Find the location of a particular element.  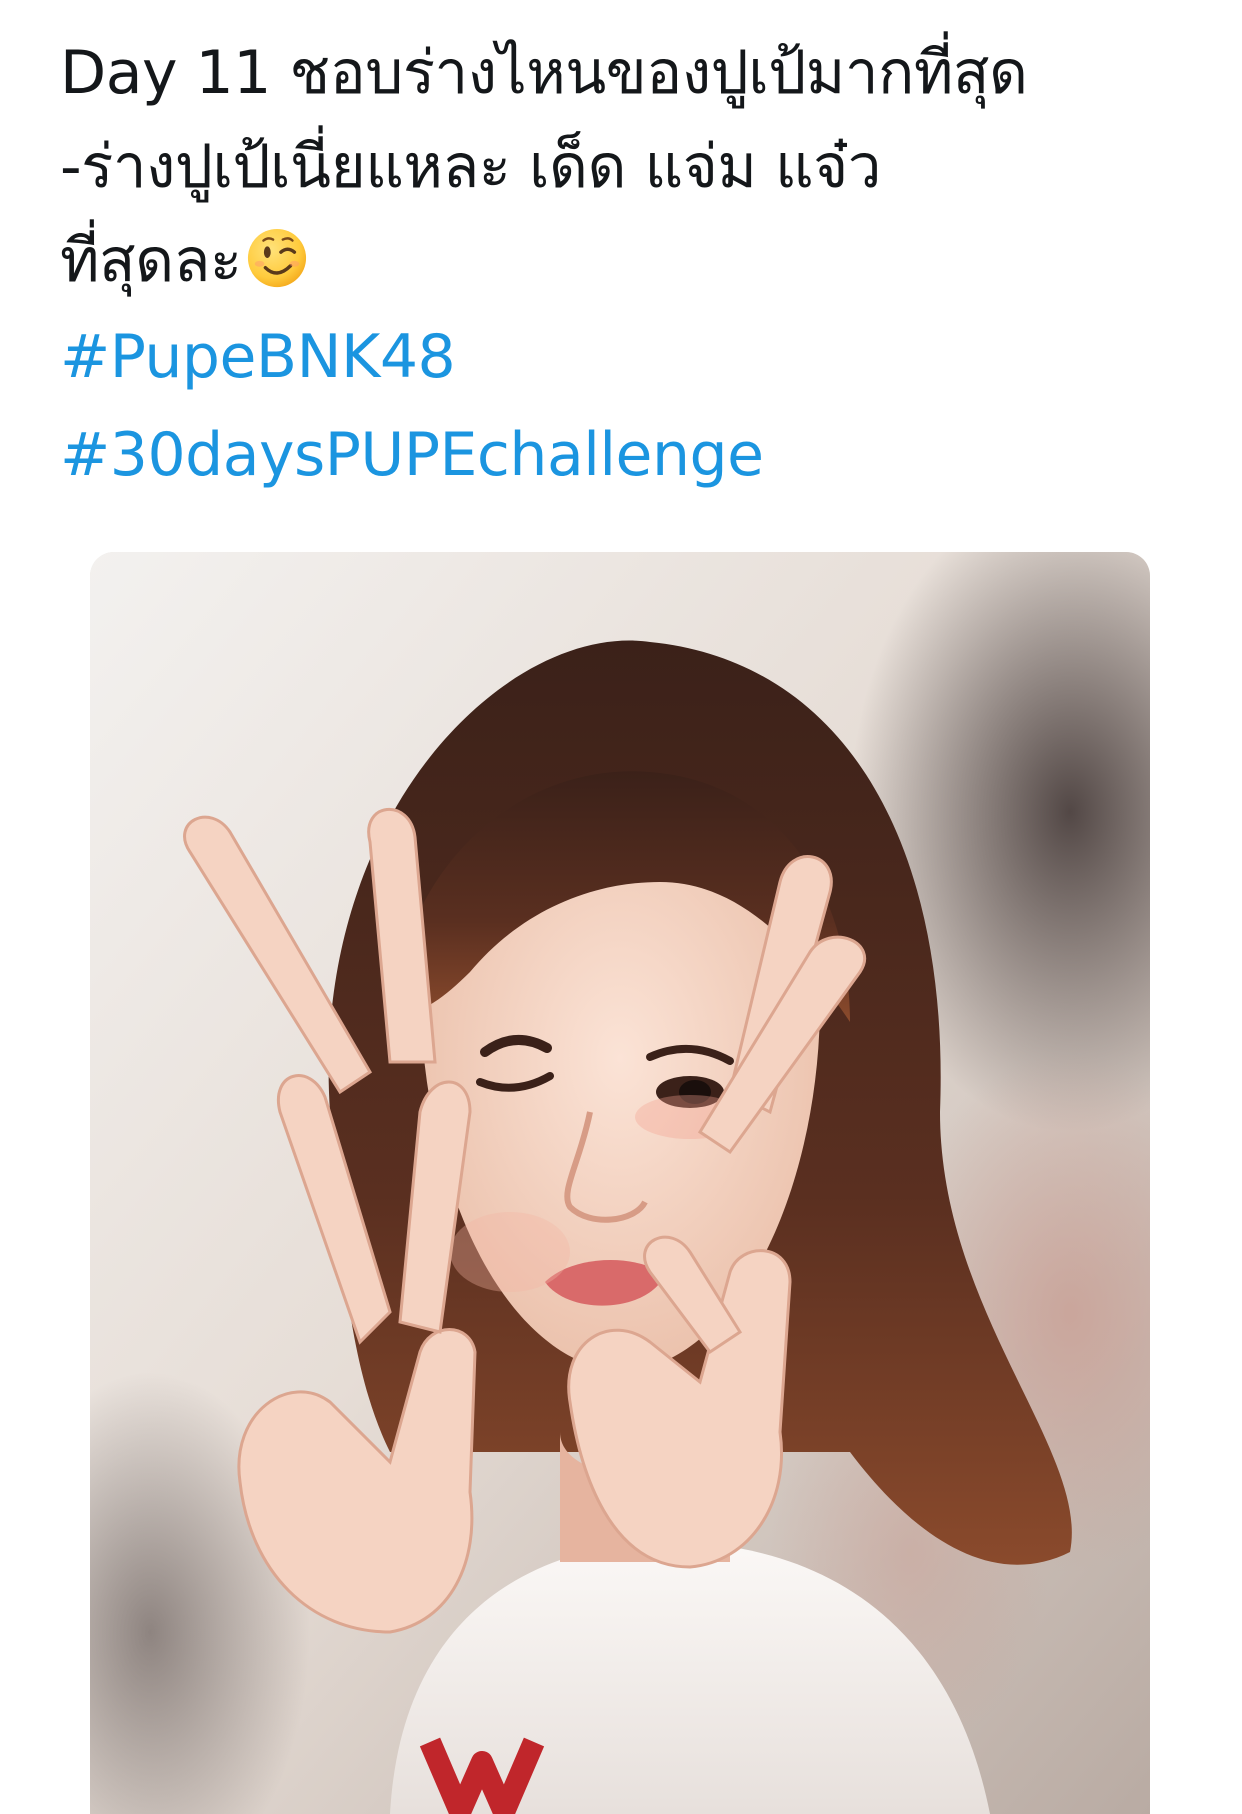

hashtag-link-pupebnk48: #PupeBNK48 is located at coordinates (625, 357).